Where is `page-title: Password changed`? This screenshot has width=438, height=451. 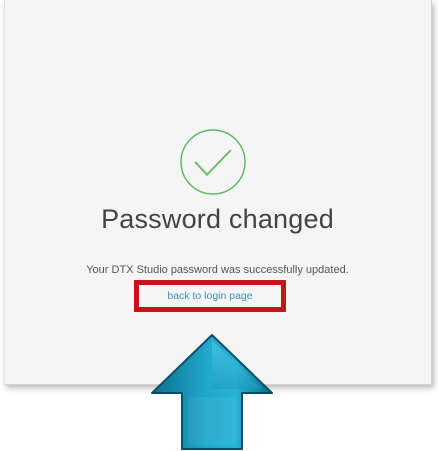 page-title: Password changed is located at coordinates (217, 219).